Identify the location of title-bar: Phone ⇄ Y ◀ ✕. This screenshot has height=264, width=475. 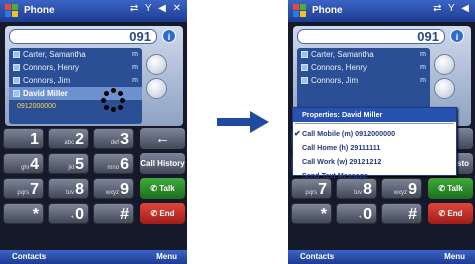
(93, 11).